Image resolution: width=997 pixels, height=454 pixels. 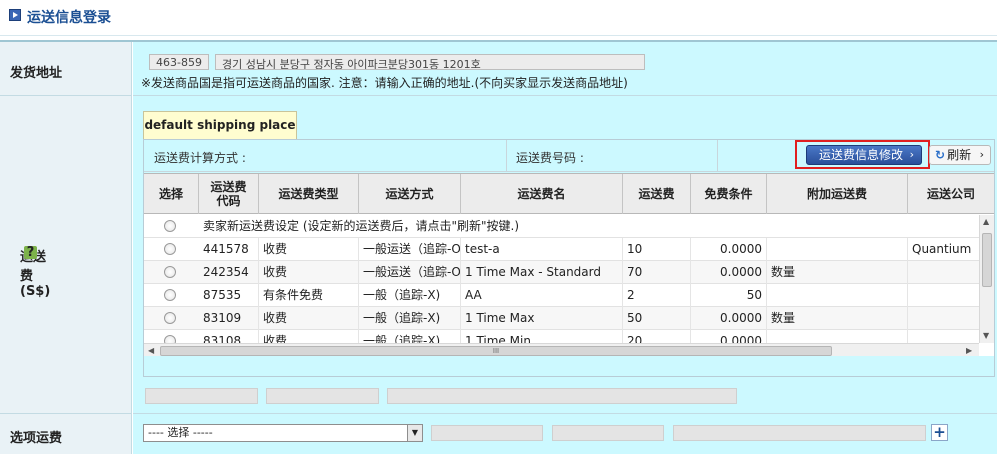 I want to click on column-header: 运送公司, so click(x=951, y=194).